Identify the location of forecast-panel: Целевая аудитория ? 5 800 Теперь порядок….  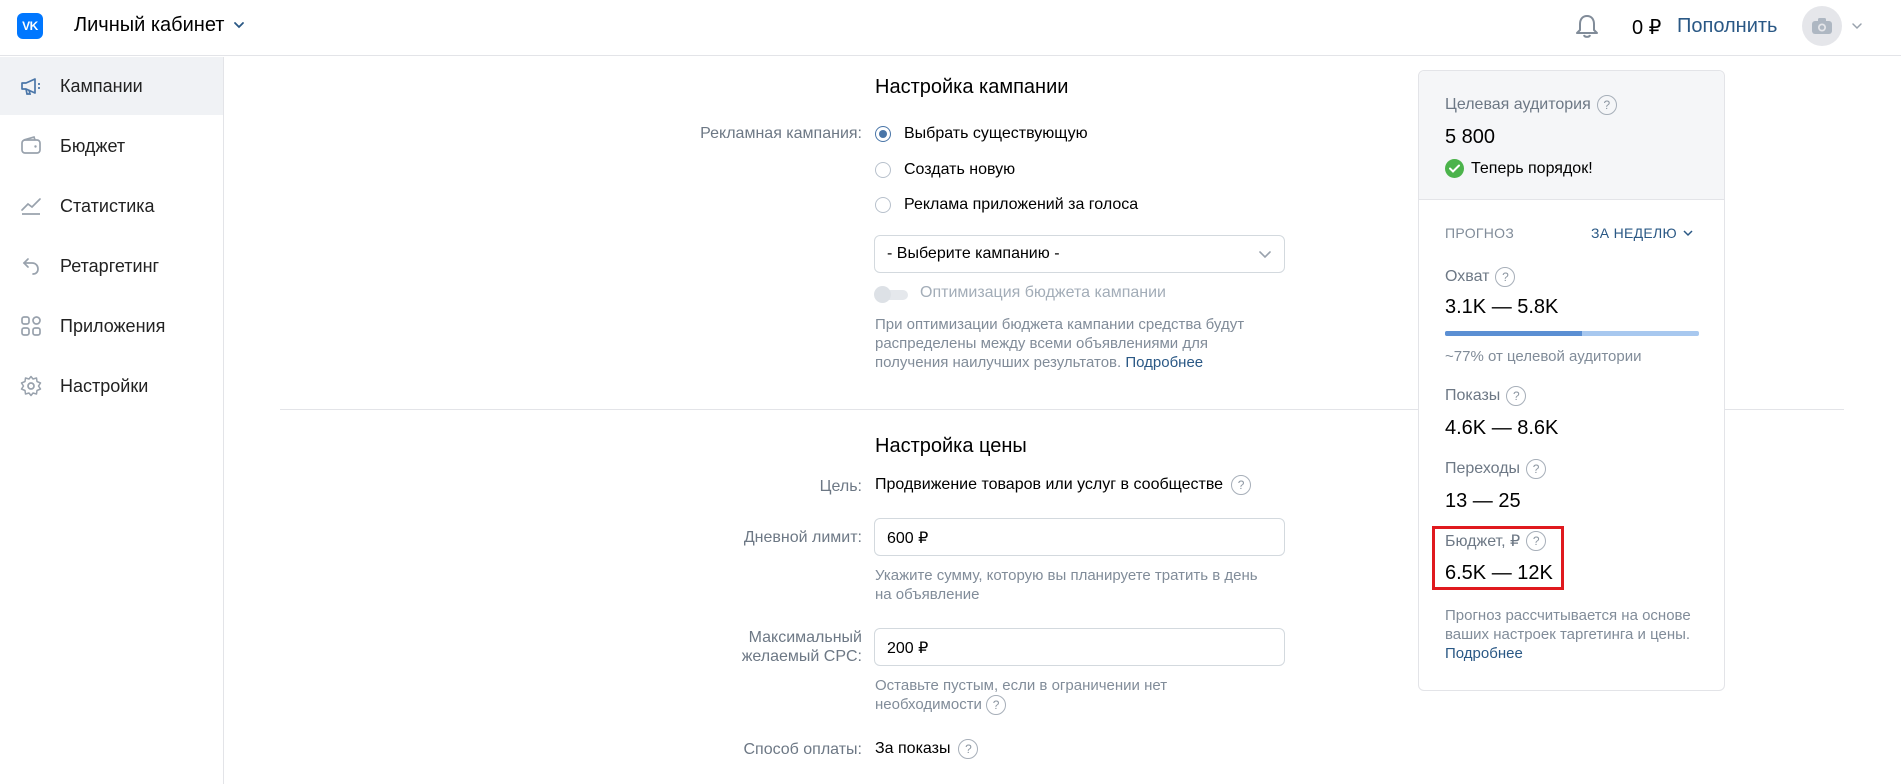
(1571, 380).